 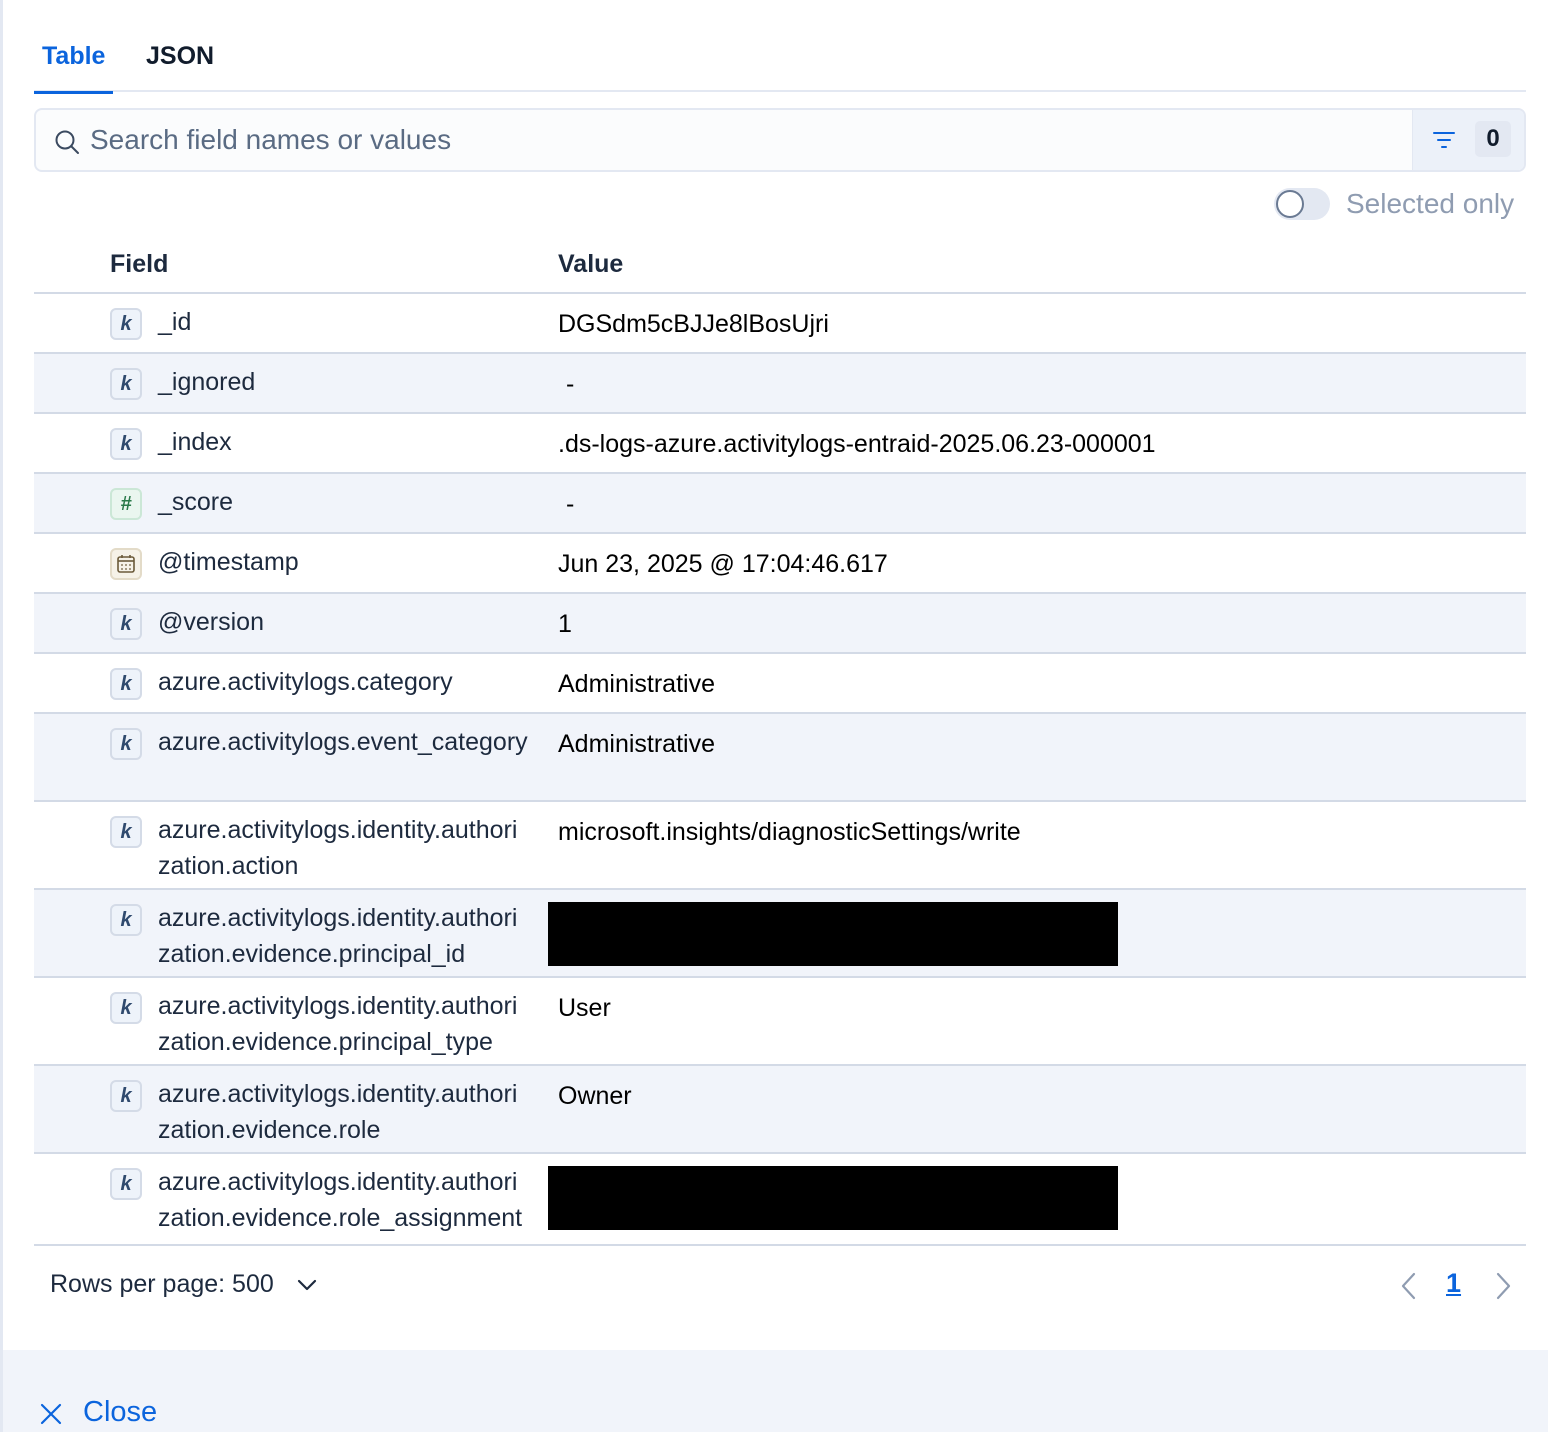 I want to click on search-input, so click(x=745, y=140).